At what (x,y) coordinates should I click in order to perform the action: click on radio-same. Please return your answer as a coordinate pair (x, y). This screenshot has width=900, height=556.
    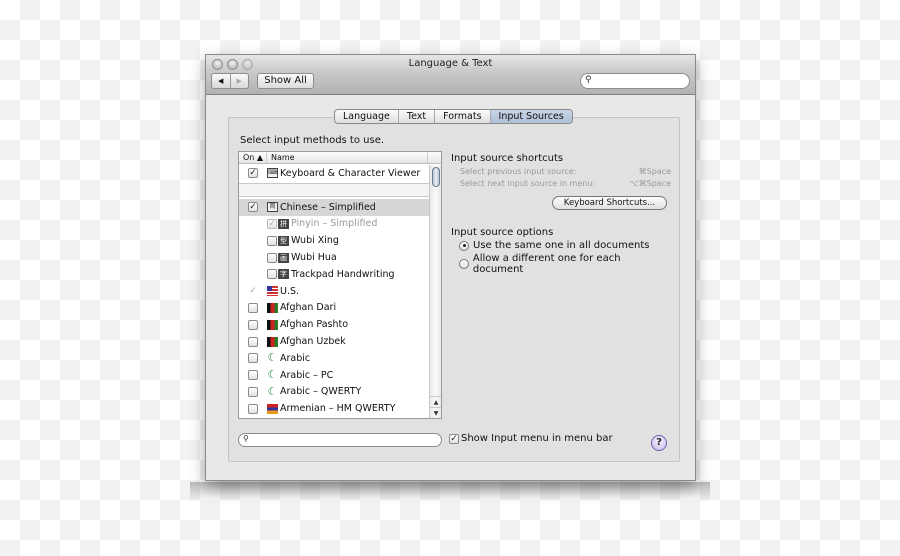
    Looking at the image, I should click on (464, 245).